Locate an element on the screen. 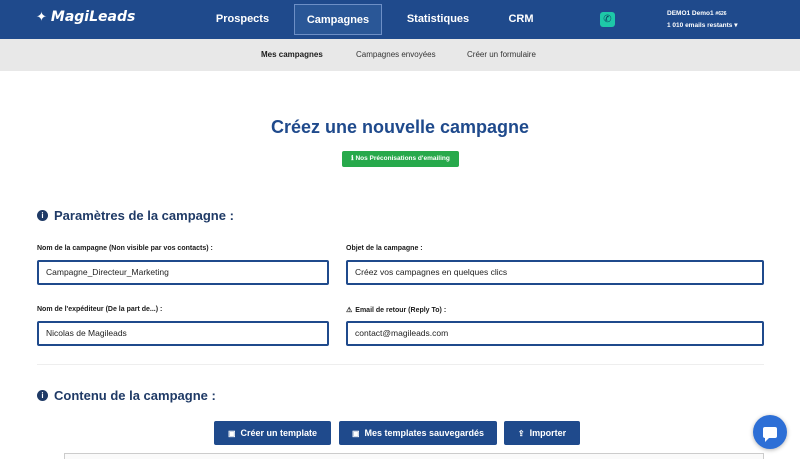 The image size is (800, 459). content-section-title: i Contenu de la campagne : is located at coordinates (126, 395).